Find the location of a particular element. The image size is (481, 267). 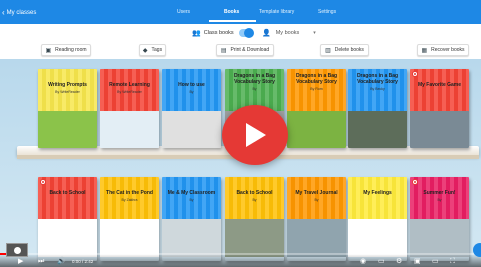

book-card: Writing Prompts By WriteReader is located at coordinates (67, 108).